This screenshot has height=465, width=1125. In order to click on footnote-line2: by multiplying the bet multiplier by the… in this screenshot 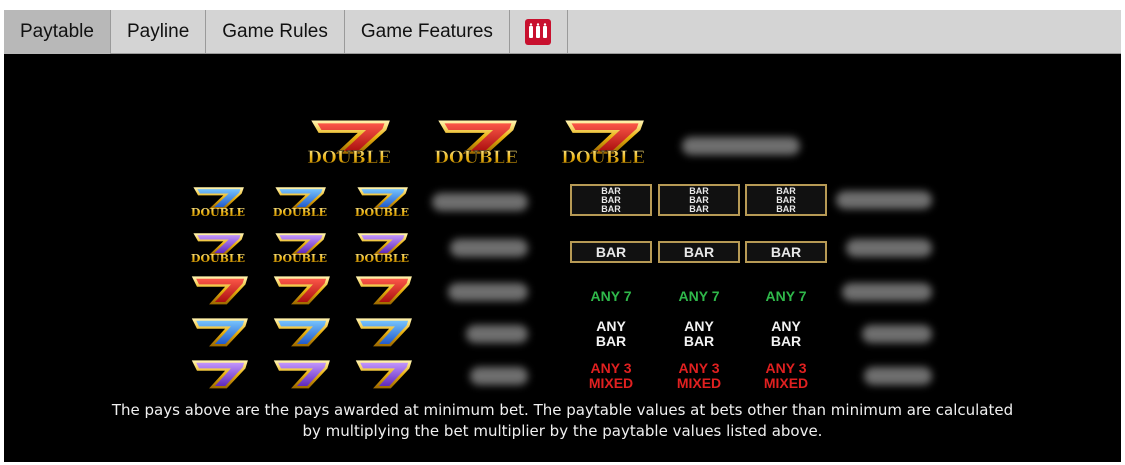, I will do `click(562, 431)`.